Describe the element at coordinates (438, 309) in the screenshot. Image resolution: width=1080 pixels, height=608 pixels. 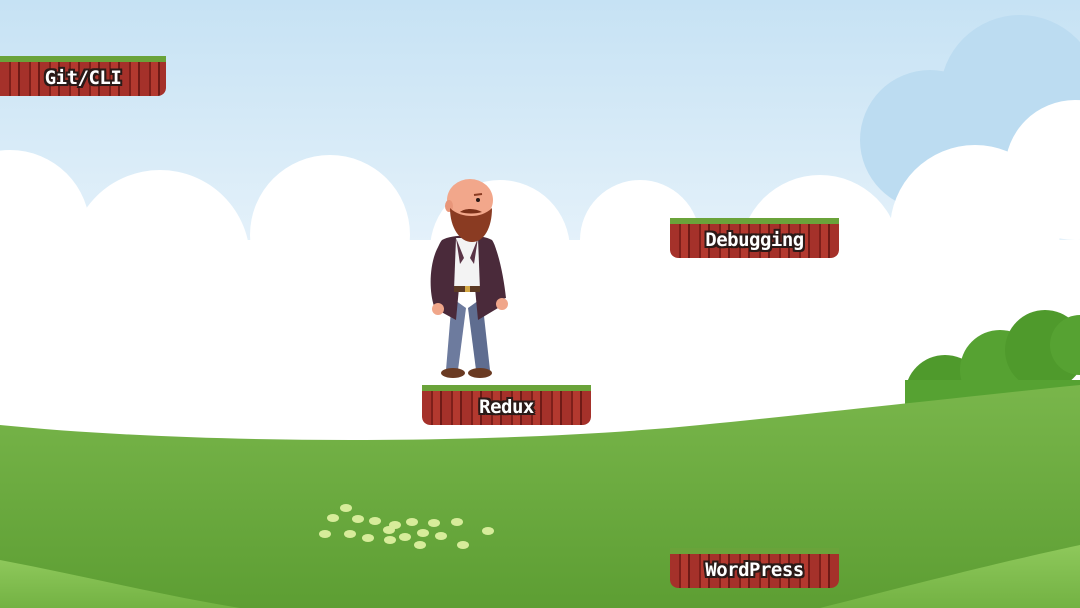
I see `character-left-hand` at that location.